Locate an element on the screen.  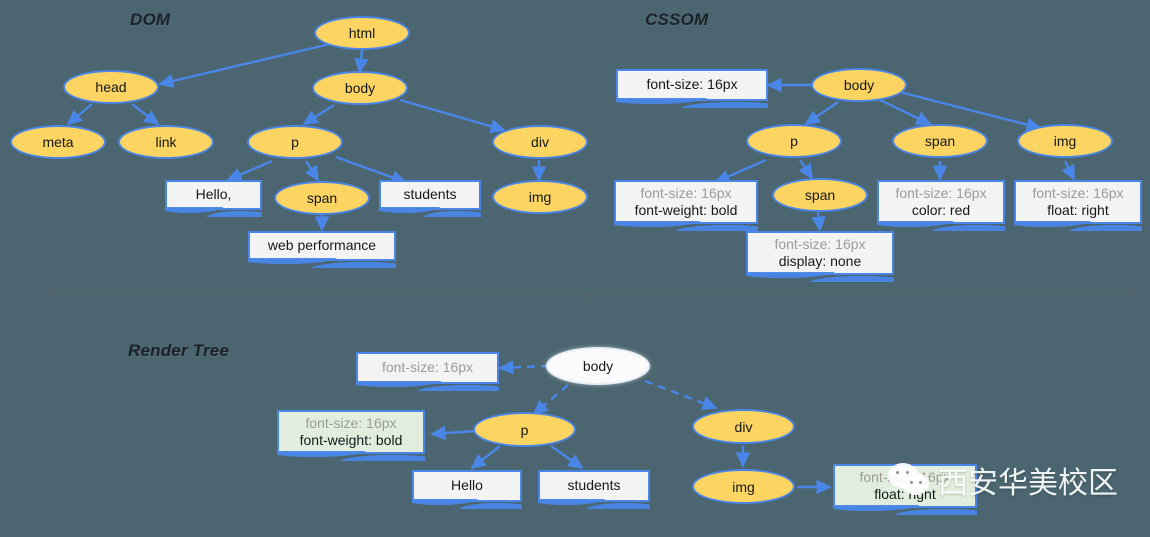
dom-node-html-label: html is located at coordinates (362, 33).